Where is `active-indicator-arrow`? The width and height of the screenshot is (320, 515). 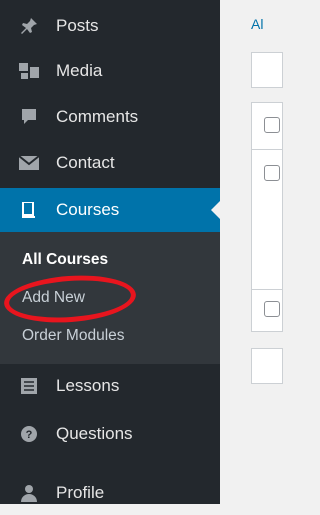
active-indicator-arrow is located at coordinates (215, 210).